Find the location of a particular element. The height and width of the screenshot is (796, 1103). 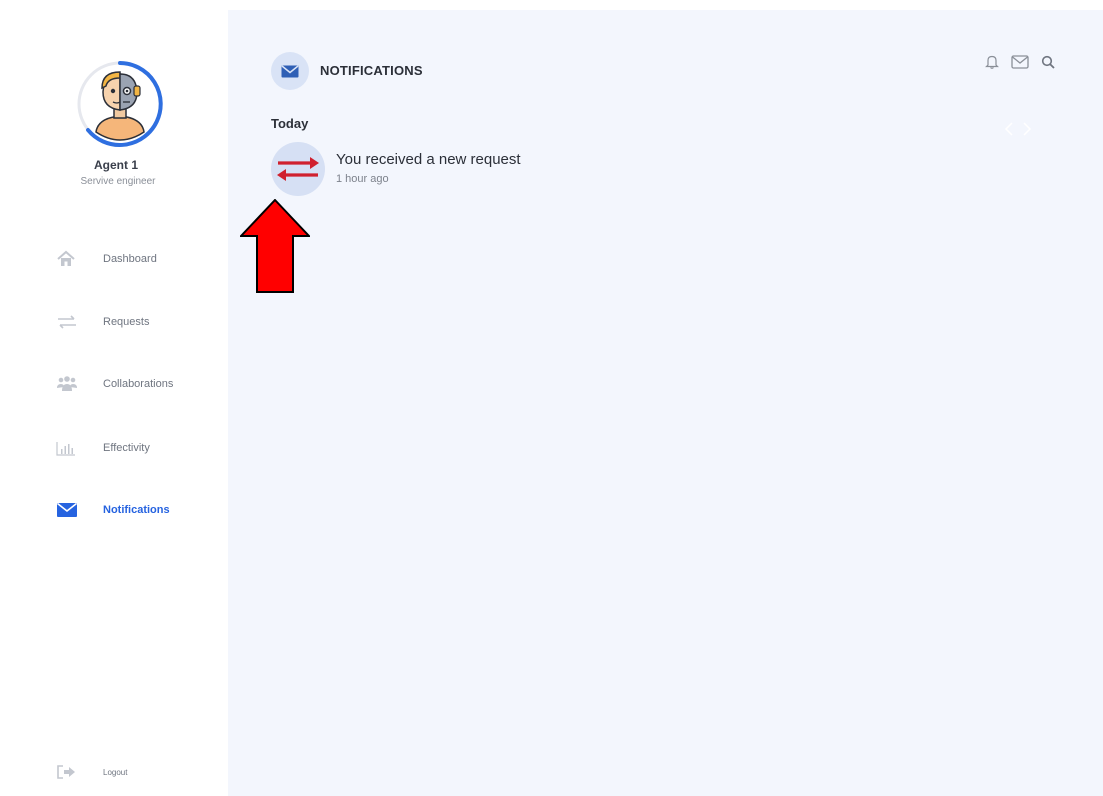

sidebar-item-notifications: Notifications is located at coordinates (113, 510).